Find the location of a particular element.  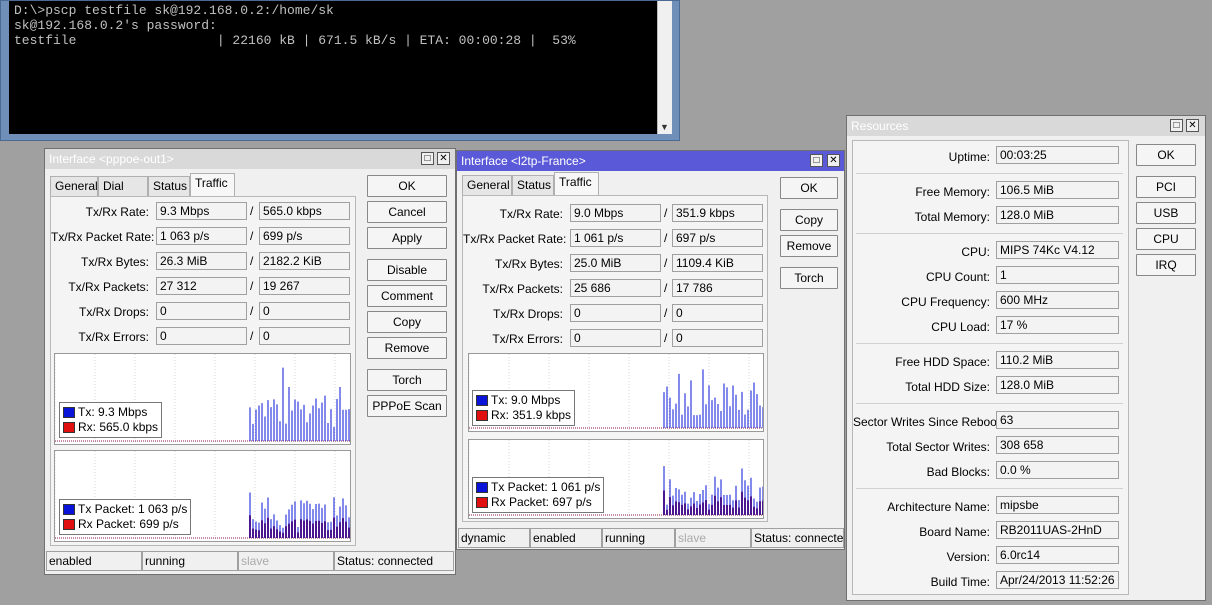

tx-value: 25 686 is located at coordinates (615, 288).